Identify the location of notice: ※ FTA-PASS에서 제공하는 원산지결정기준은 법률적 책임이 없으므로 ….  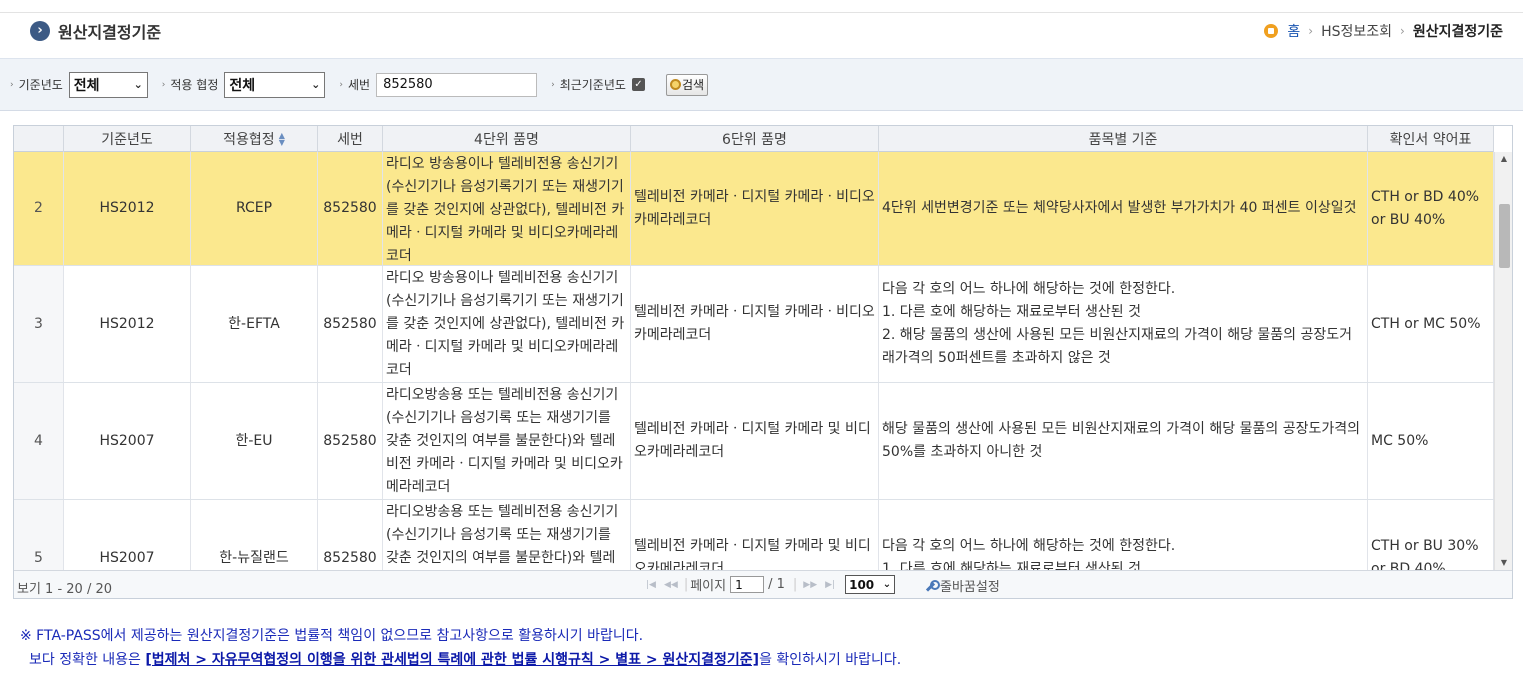
(460, 648).